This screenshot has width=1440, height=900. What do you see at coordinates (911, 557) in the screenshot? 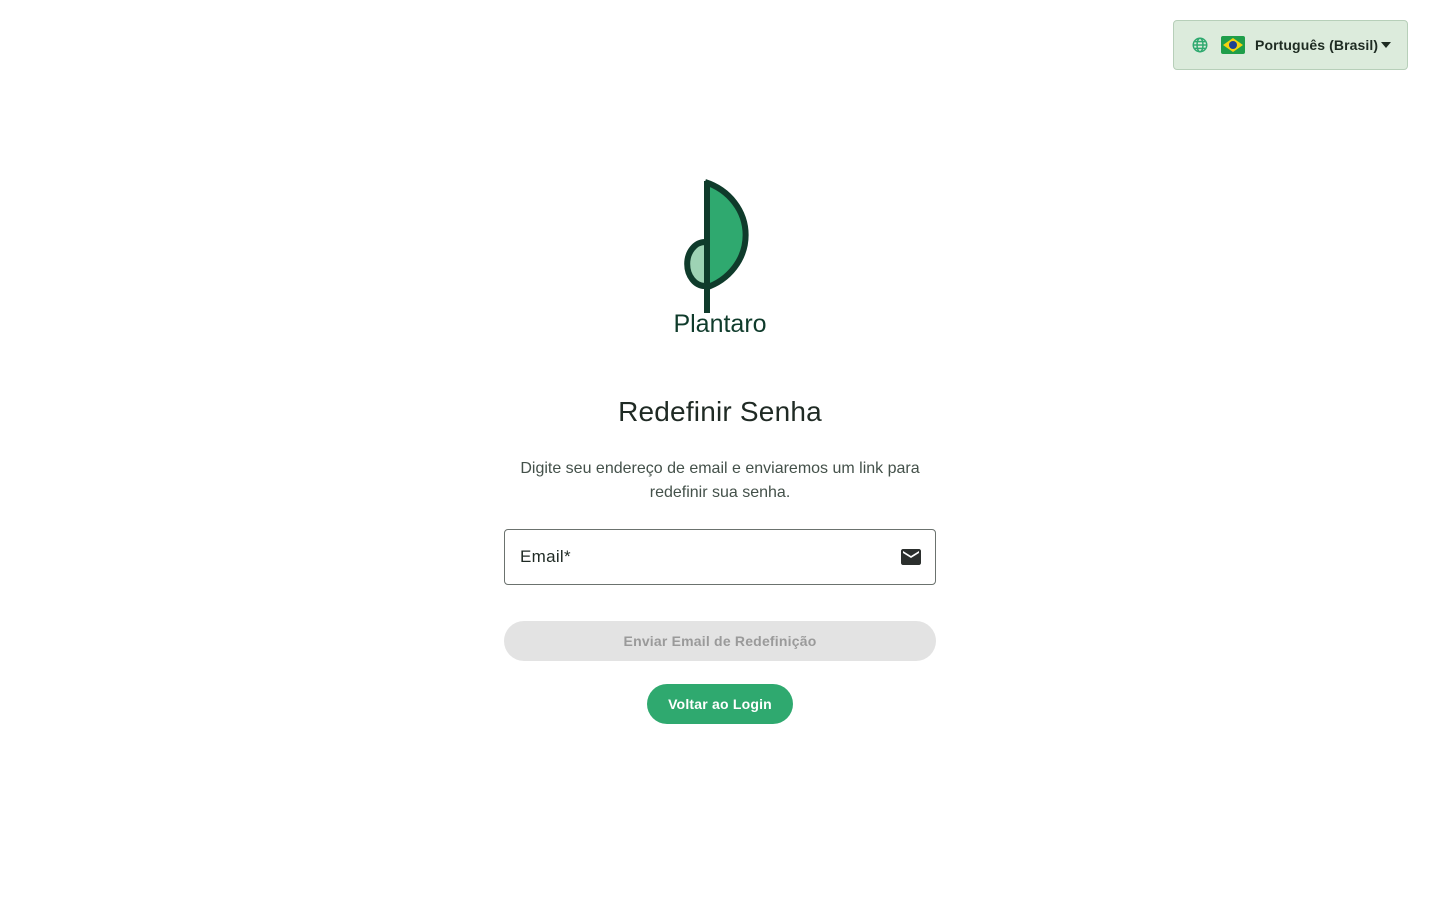
I see `mail-icon` at bounding box center [911, 557].